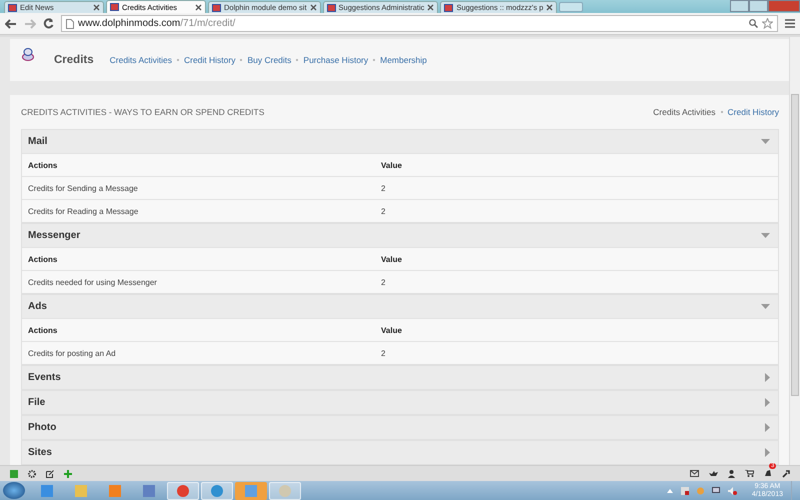  What do you see at coordinates (794, 251) in the screenshot?
I see `scrollbar` at bounding box center [794, 251].